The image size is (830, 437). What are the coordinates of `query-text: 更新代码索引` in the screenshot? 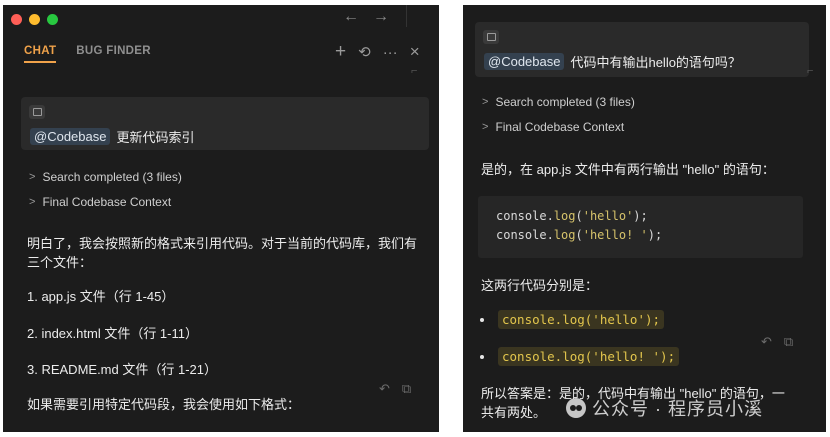 It's located at (155, 137).